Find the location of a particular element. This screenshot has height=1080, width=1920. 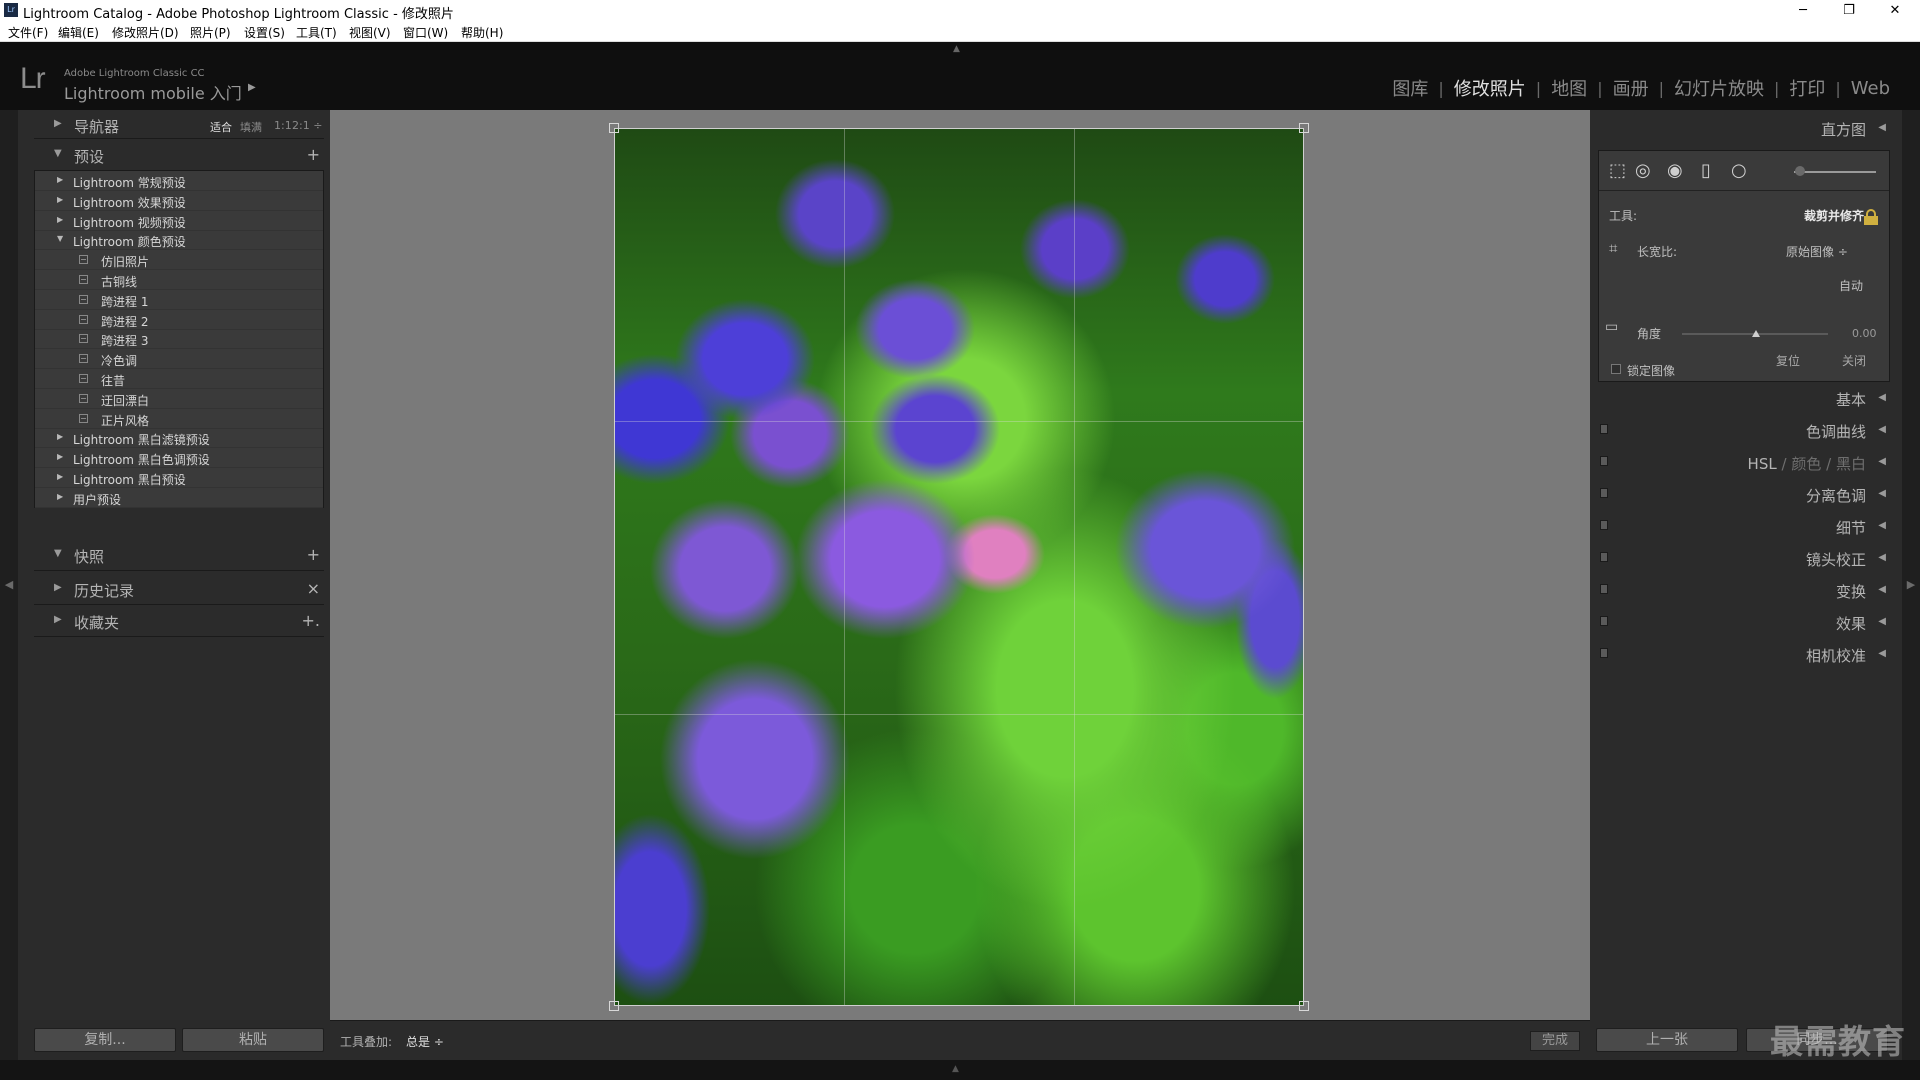

presets-header: ▼ 预设 + is located at coordinates (179, 155).